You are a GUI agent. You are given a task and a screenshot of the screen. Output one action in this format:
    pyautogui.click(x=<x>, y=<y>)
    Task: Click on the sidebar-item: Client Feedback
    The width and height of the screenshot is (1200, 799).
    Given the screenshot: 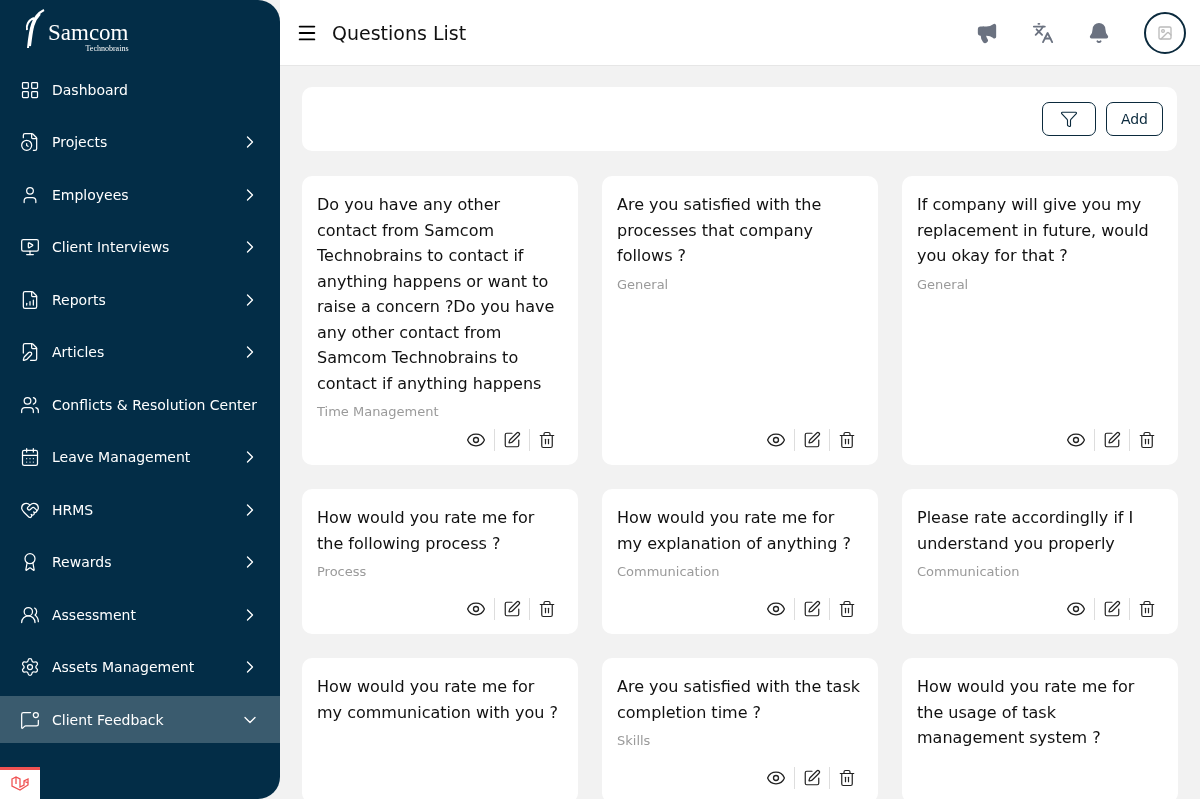 What is the action you would take?
    pyautogui.click(x=140, y=719)
    